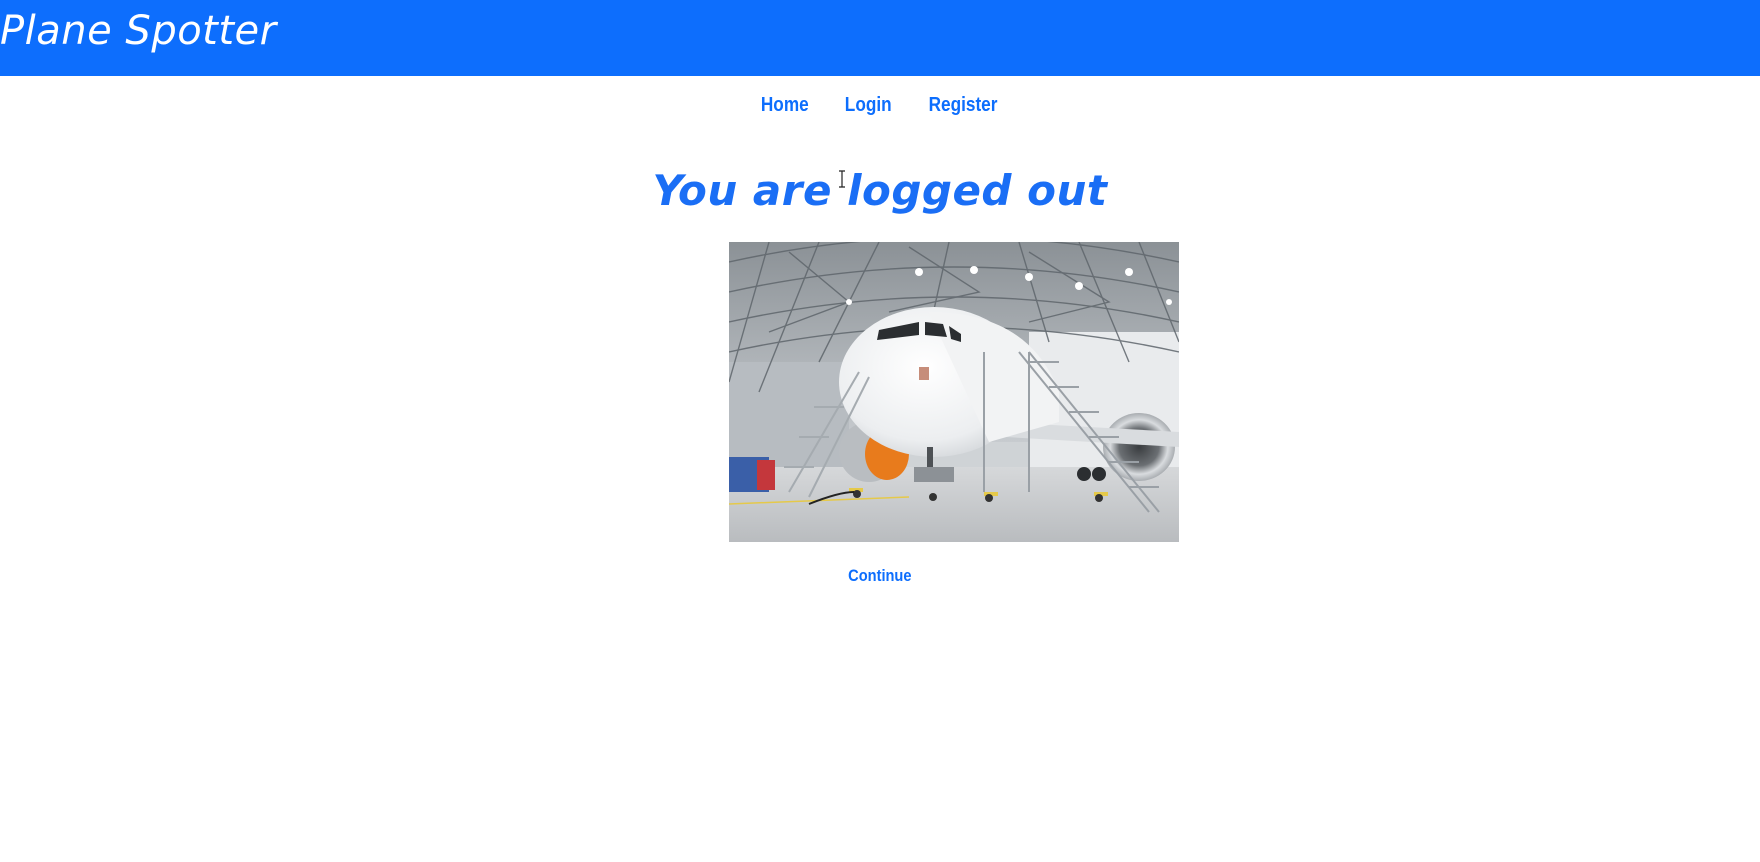 The width and height of the screenshot is (1760, 862). What do you see at coordinates (954, 392) in the screenshot?
I see `airplane-hangar-photo` at bounding box center [954, 392].